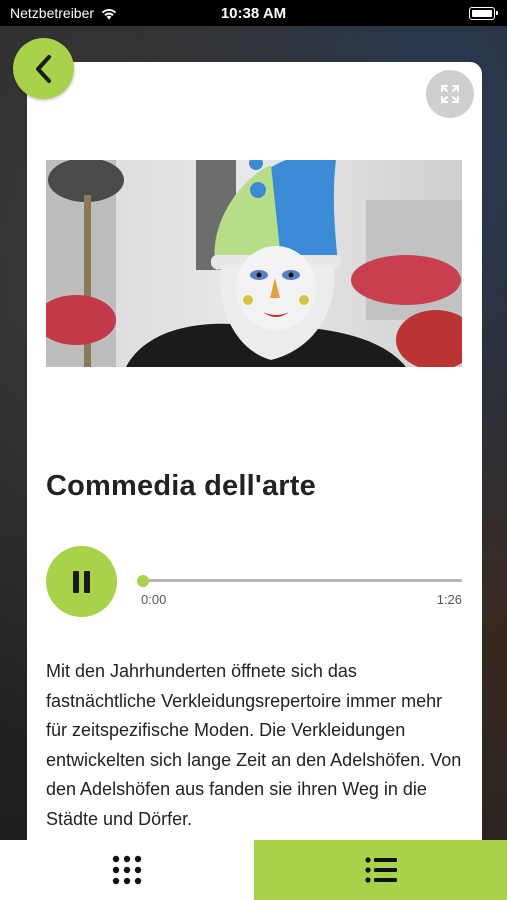  Describe the element at coordinates (483, 13) in the screenshot. I see `battery-icon` at that location.